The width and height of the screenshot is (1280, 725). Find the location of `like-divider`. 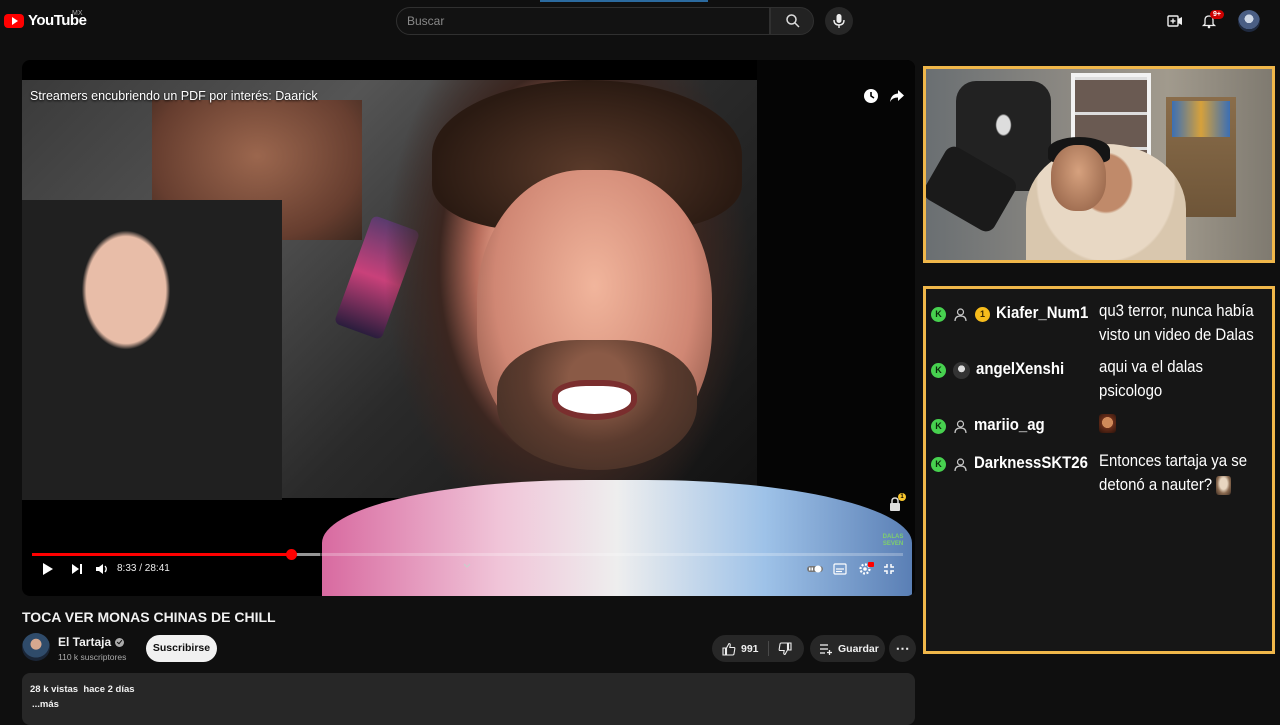

like-divider is located at coordinates (768, 648).